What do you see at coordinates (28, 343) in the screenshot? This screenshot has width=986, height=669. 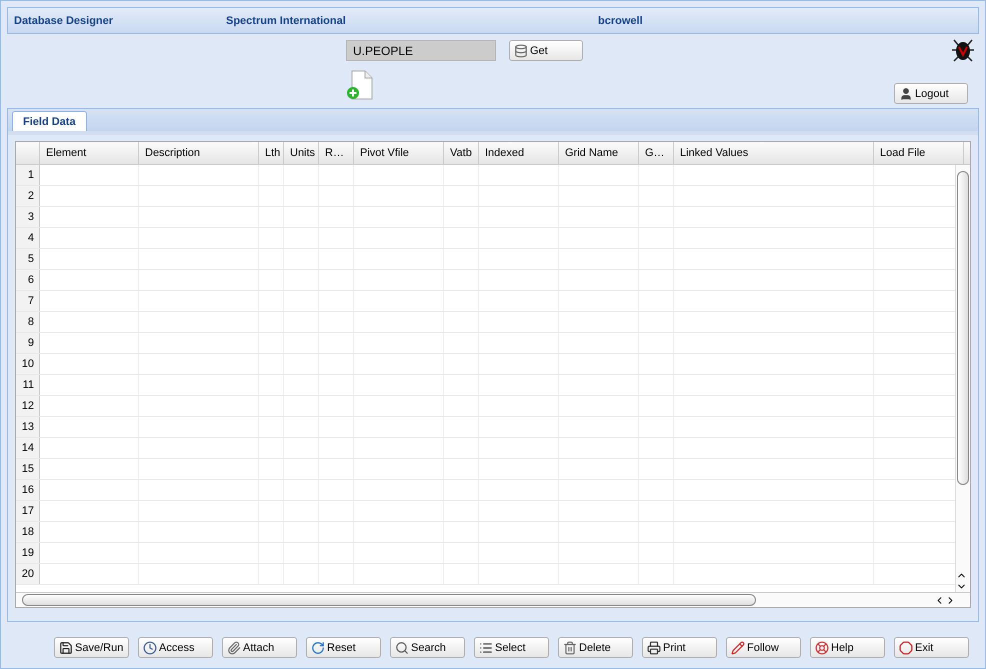 I see `row-number: 9` at bounding box center [28, 343].